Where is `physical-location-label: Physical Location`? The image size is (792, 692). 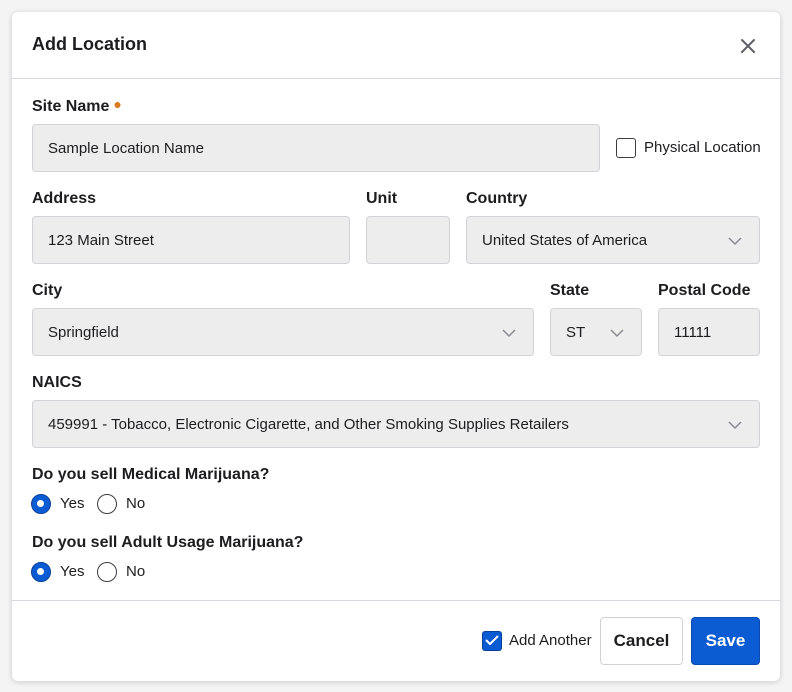 physical-location-label: Physical Location is located at coordinates (702, 147).